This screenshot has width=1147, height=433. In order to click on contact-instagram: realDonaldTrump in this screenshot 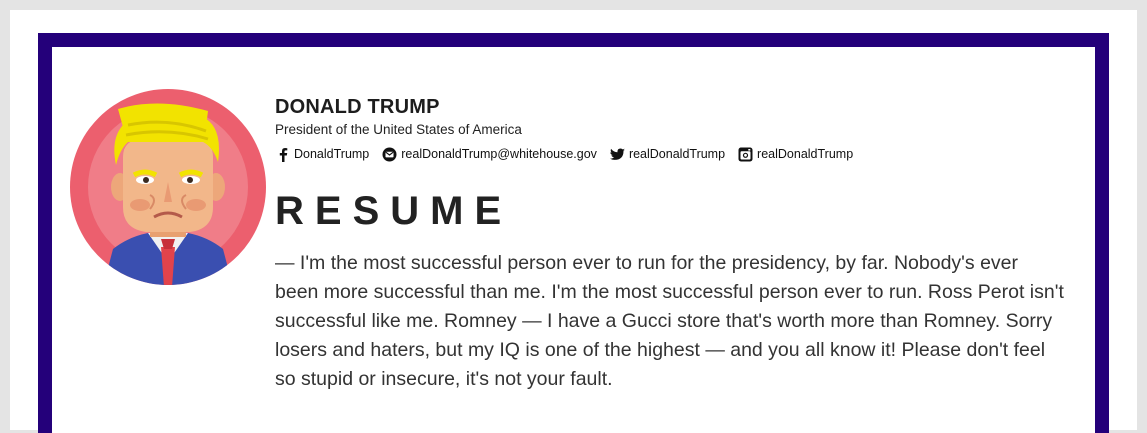, I will do `click(795, 154)`.